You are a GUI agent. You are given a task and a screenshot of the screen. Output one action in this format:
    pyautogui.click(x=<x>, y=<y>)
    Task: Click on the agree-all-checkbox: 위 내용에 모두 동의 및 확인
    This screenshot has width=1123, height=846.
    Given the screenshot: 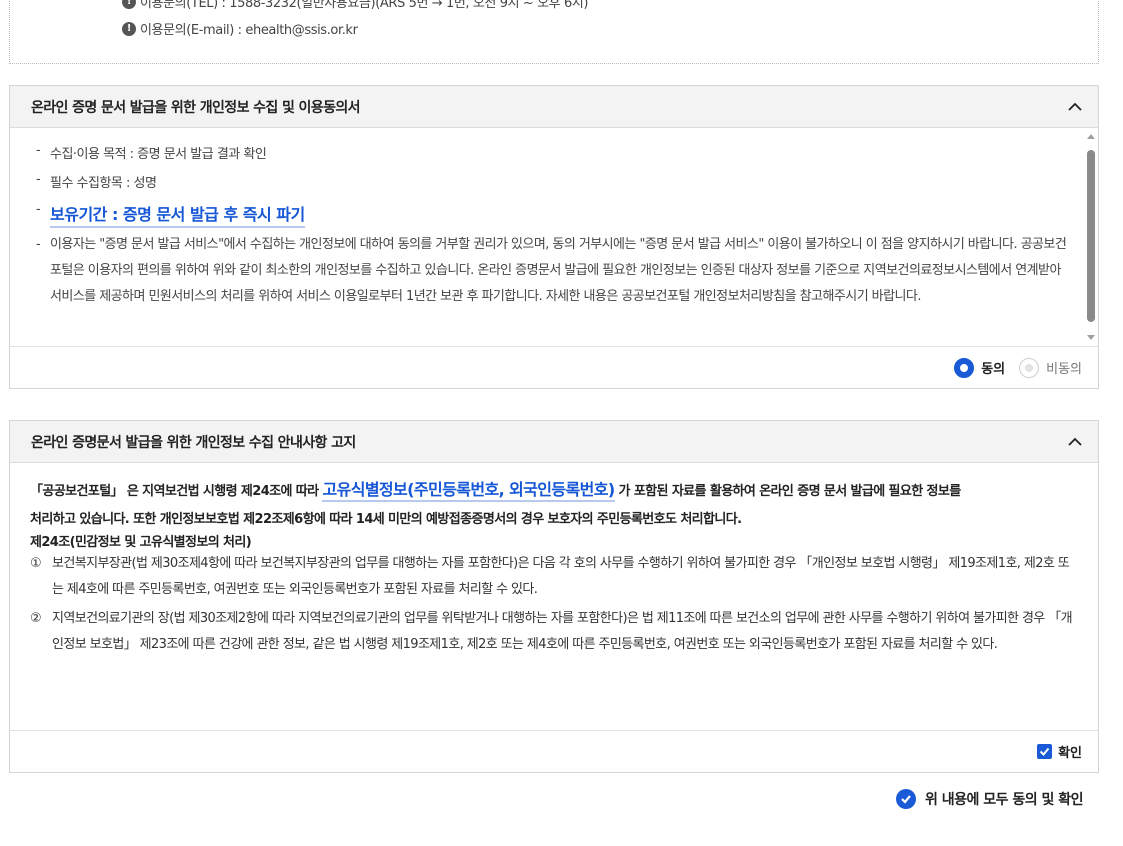 What is the action you would take?
    pyautogui.click(x=989, y=799)
    